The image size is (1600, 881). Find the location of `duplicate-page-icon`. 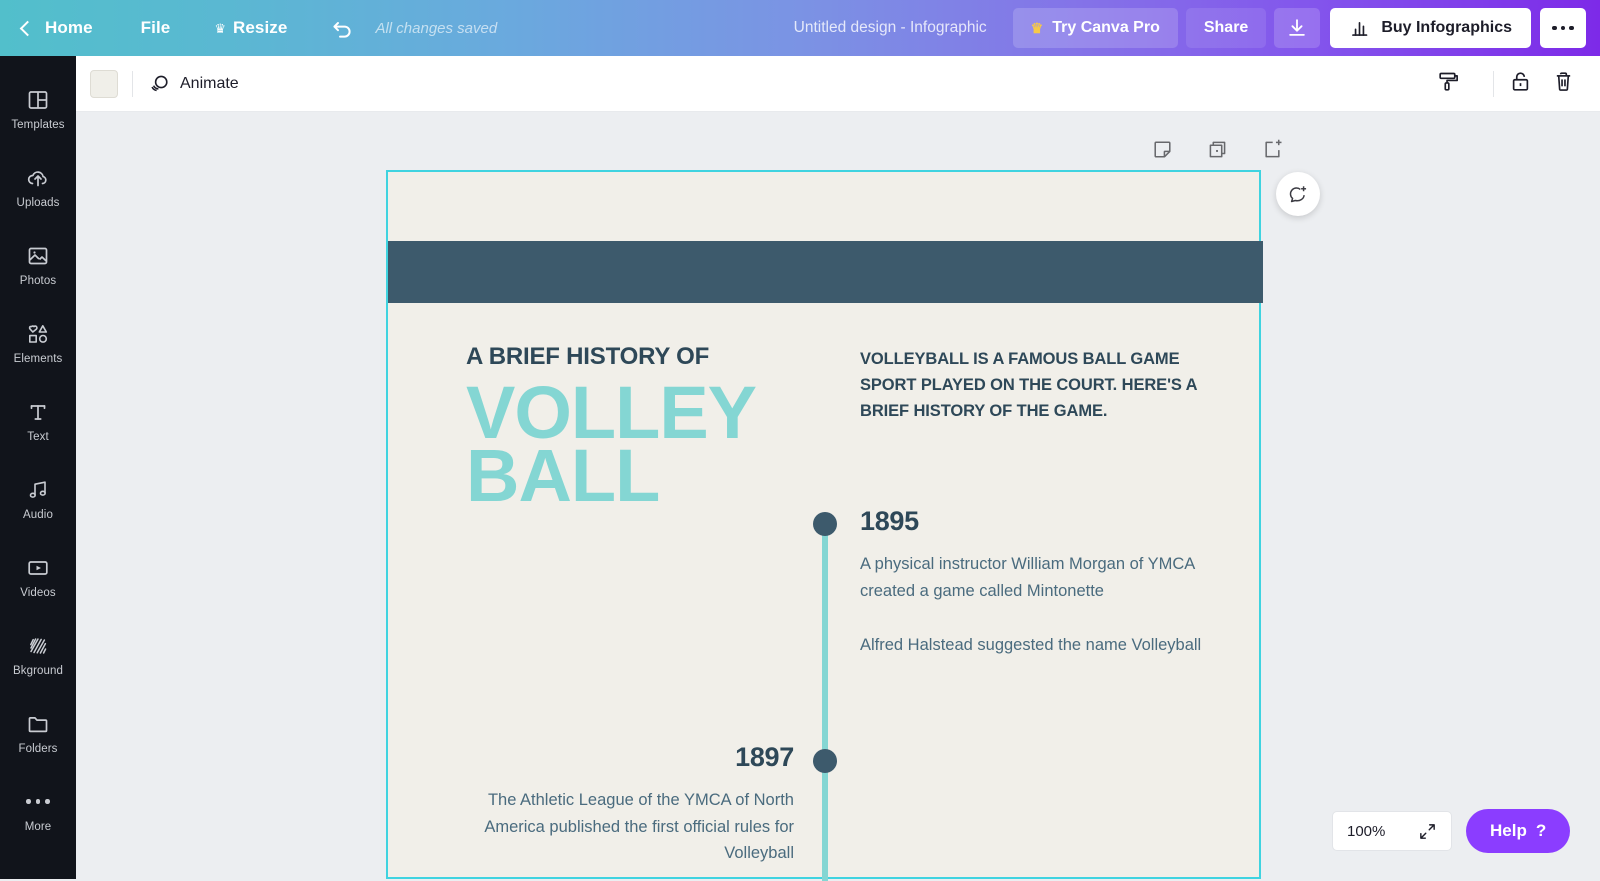

duplicate-page-icon is located at coordinates (1217, 149).